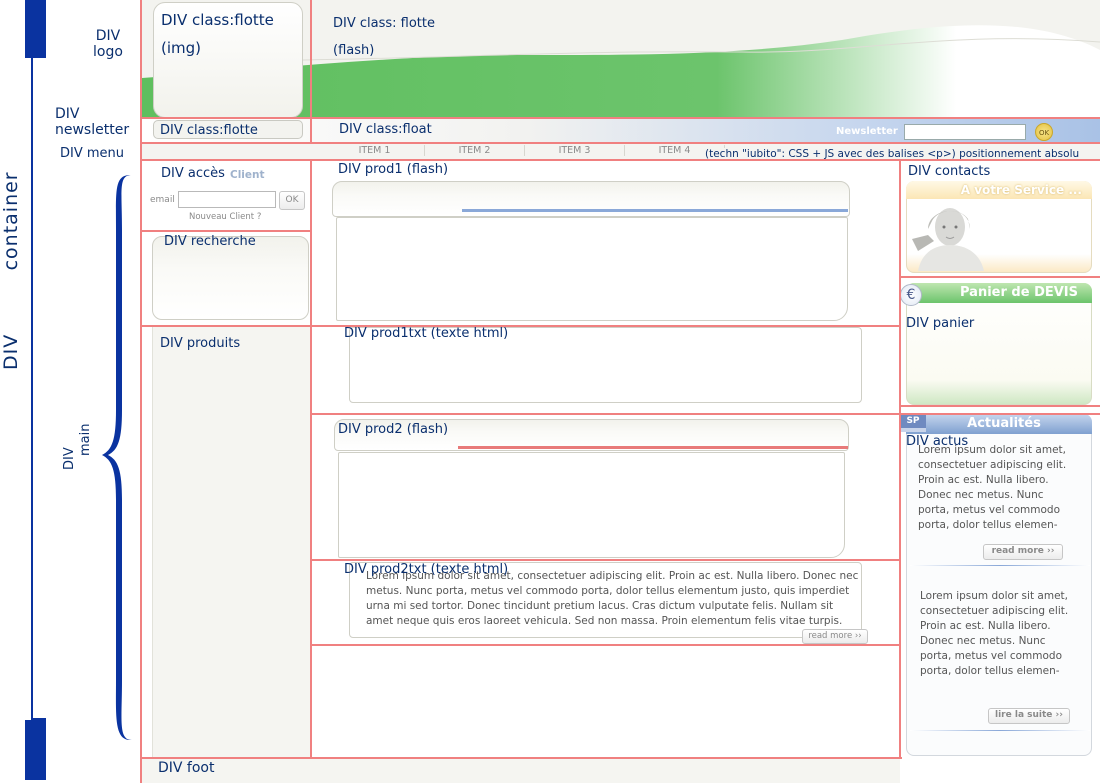  Describe the element at coordinates (225, 326) in the screenshot. I see `outline-recherche-bottom` at that location.